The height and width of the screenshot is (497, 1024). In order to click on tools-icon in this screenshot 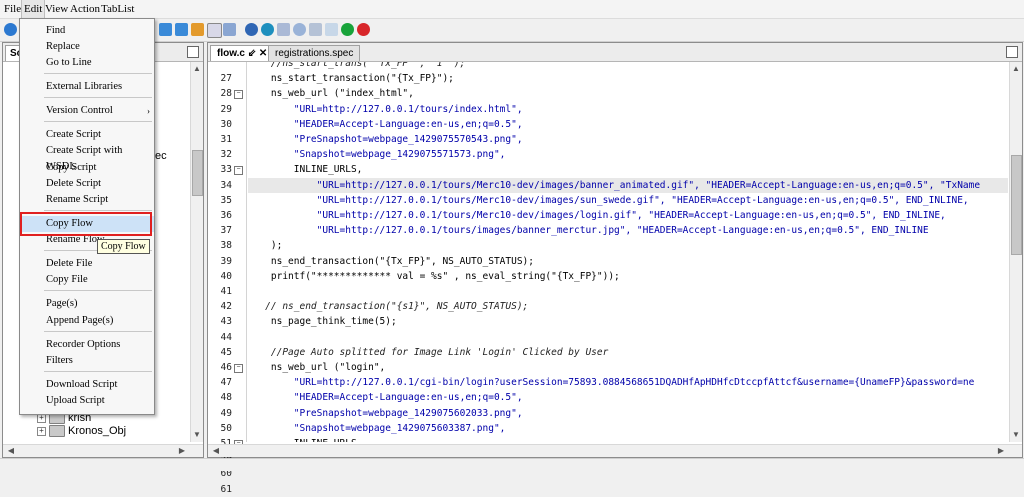, I will do `click(197, 29)`.